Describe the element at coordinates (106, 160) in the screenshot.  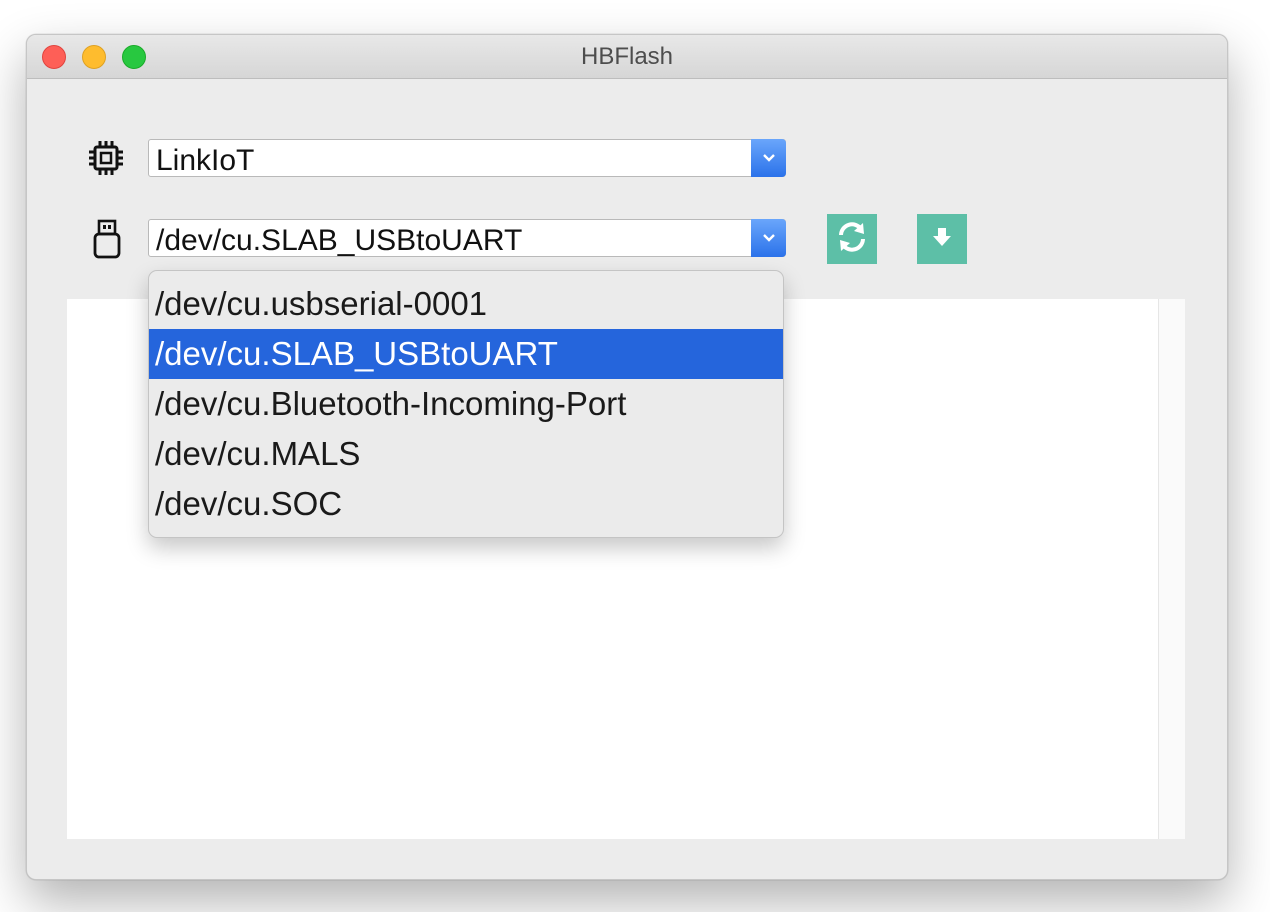
I see `chip-icon` at that location.